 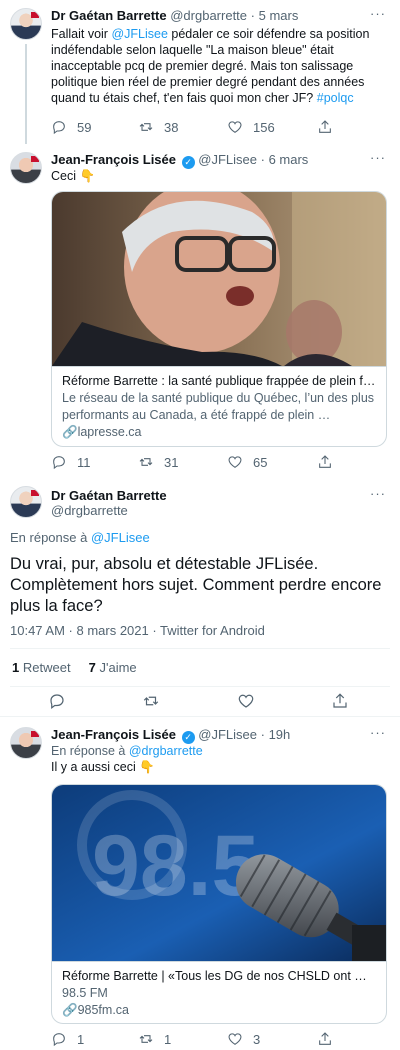 I want to click on like-count: 65, so click(x=260, y=462).